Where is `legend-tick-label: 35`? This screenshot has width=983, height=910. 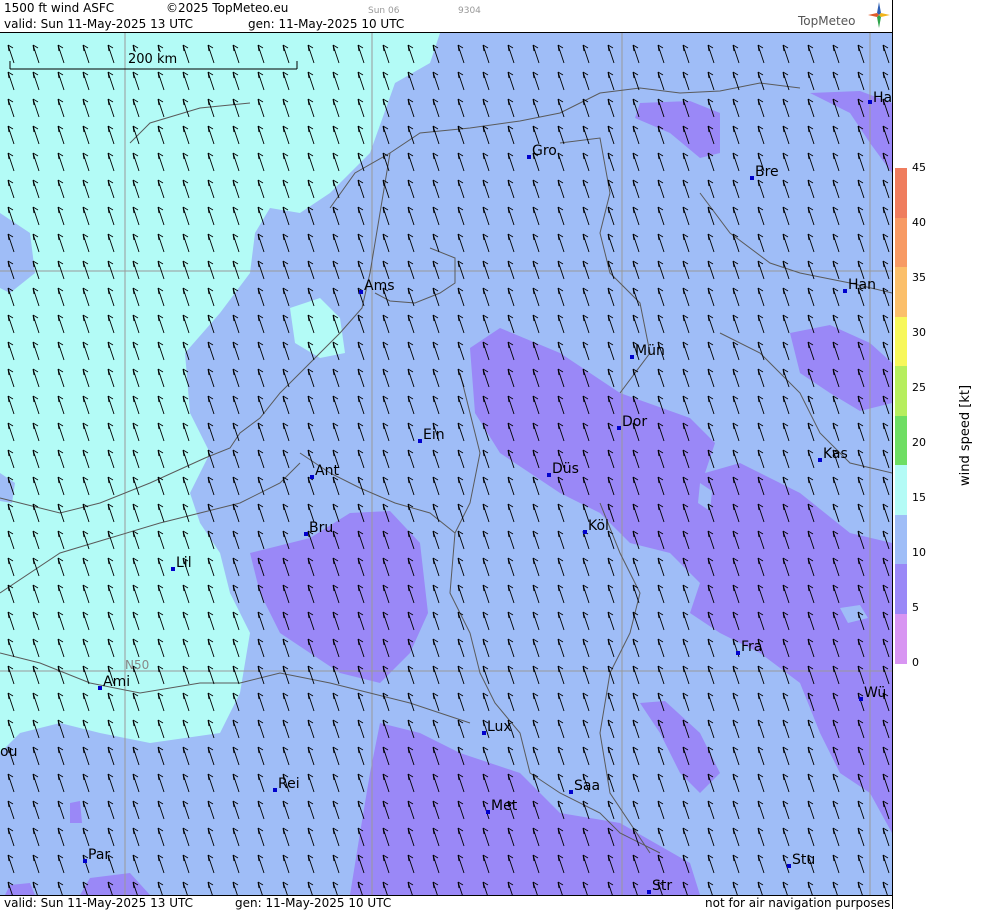 legend-tick-label: 35 is located at coordinates (919, 277).